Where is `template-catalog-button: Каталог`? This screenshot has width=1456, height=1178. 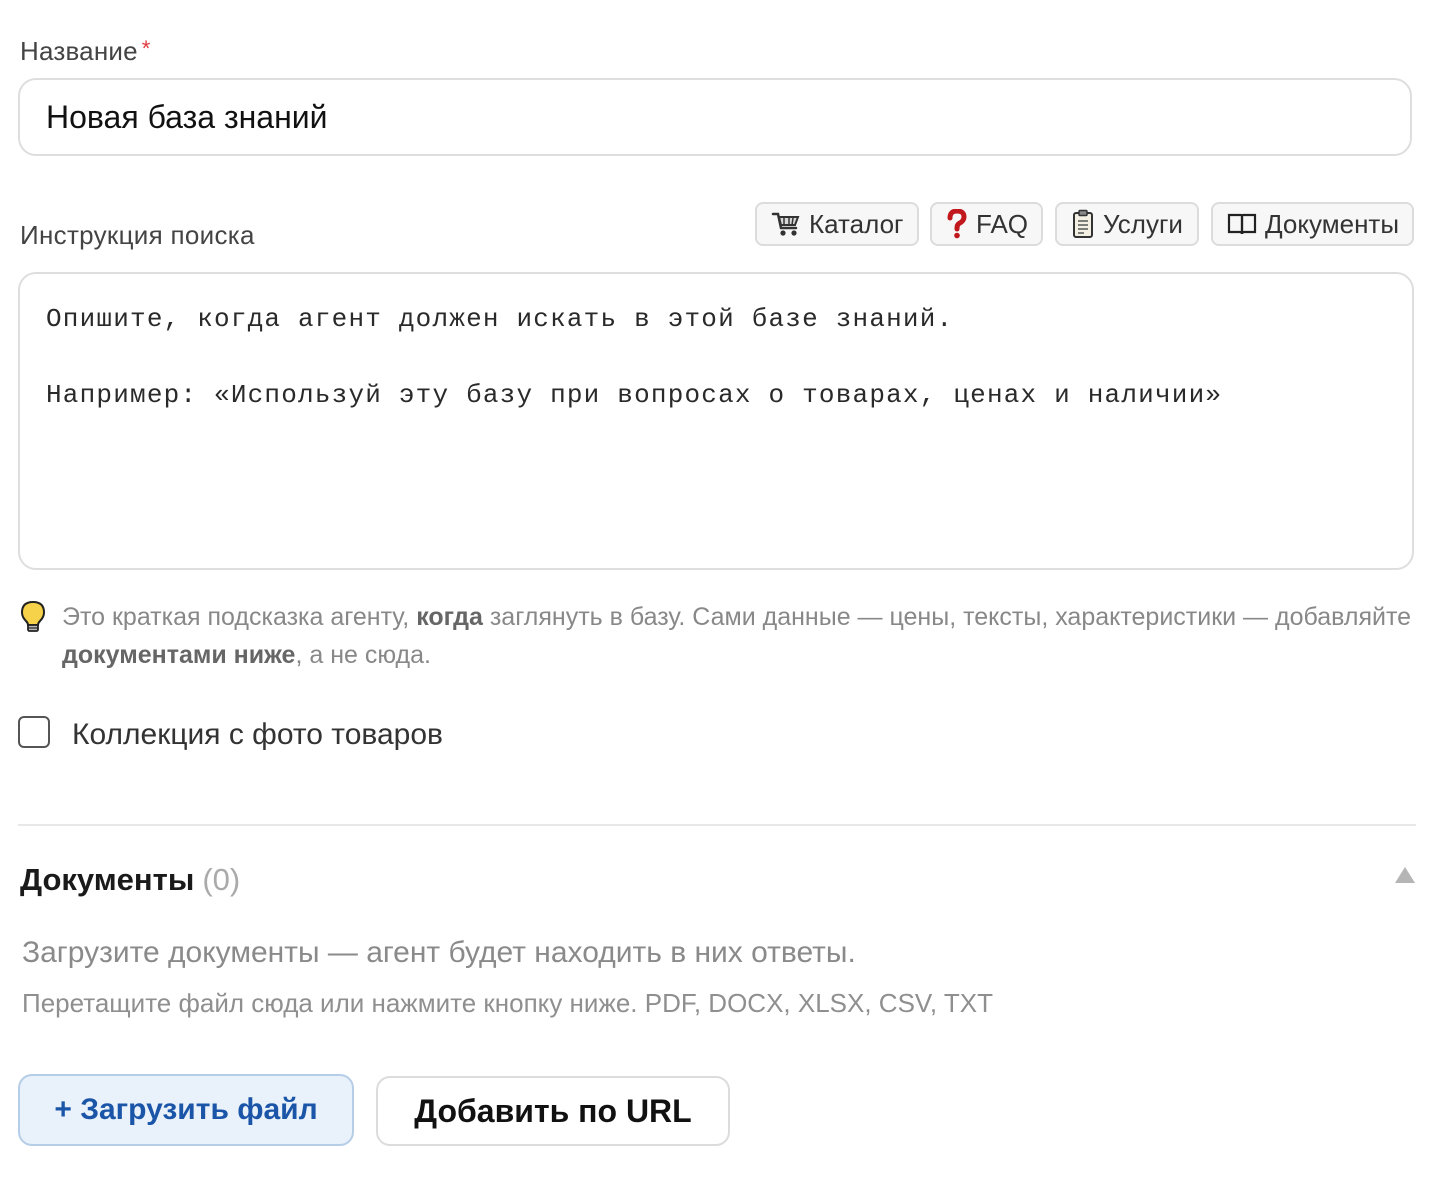 template-catalog-button: Каталог is located at coordinates (837, 224).